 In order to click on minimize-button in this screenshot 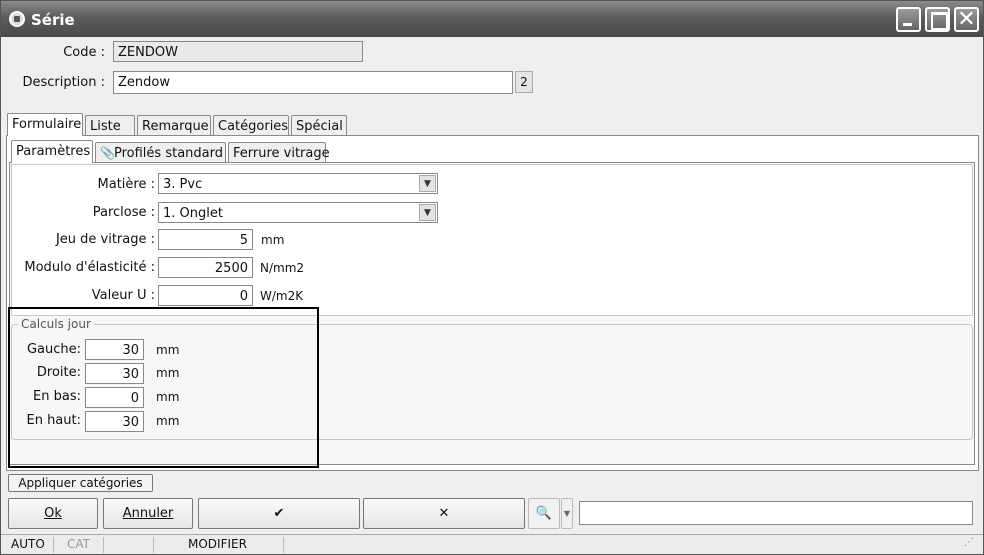, I will do `click(908, 19)`.